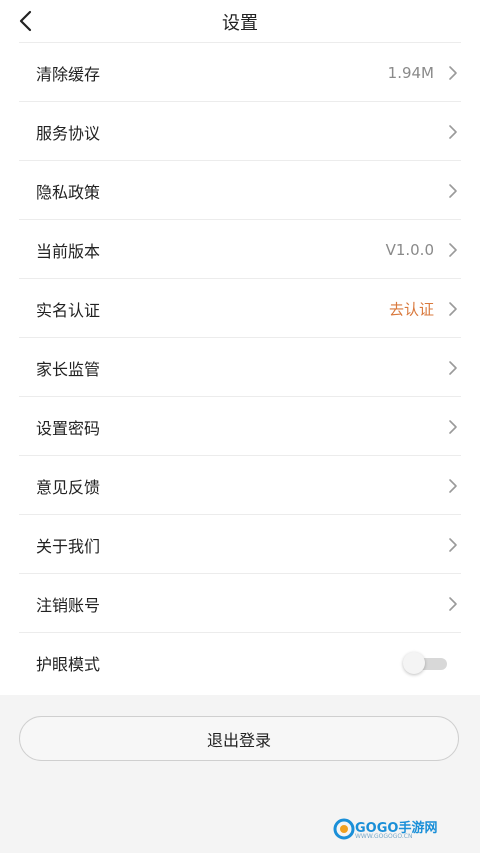 The width and height of the screenshot is (480, 853). I want to click on row-label: 护眼模式, so click(68, 664).